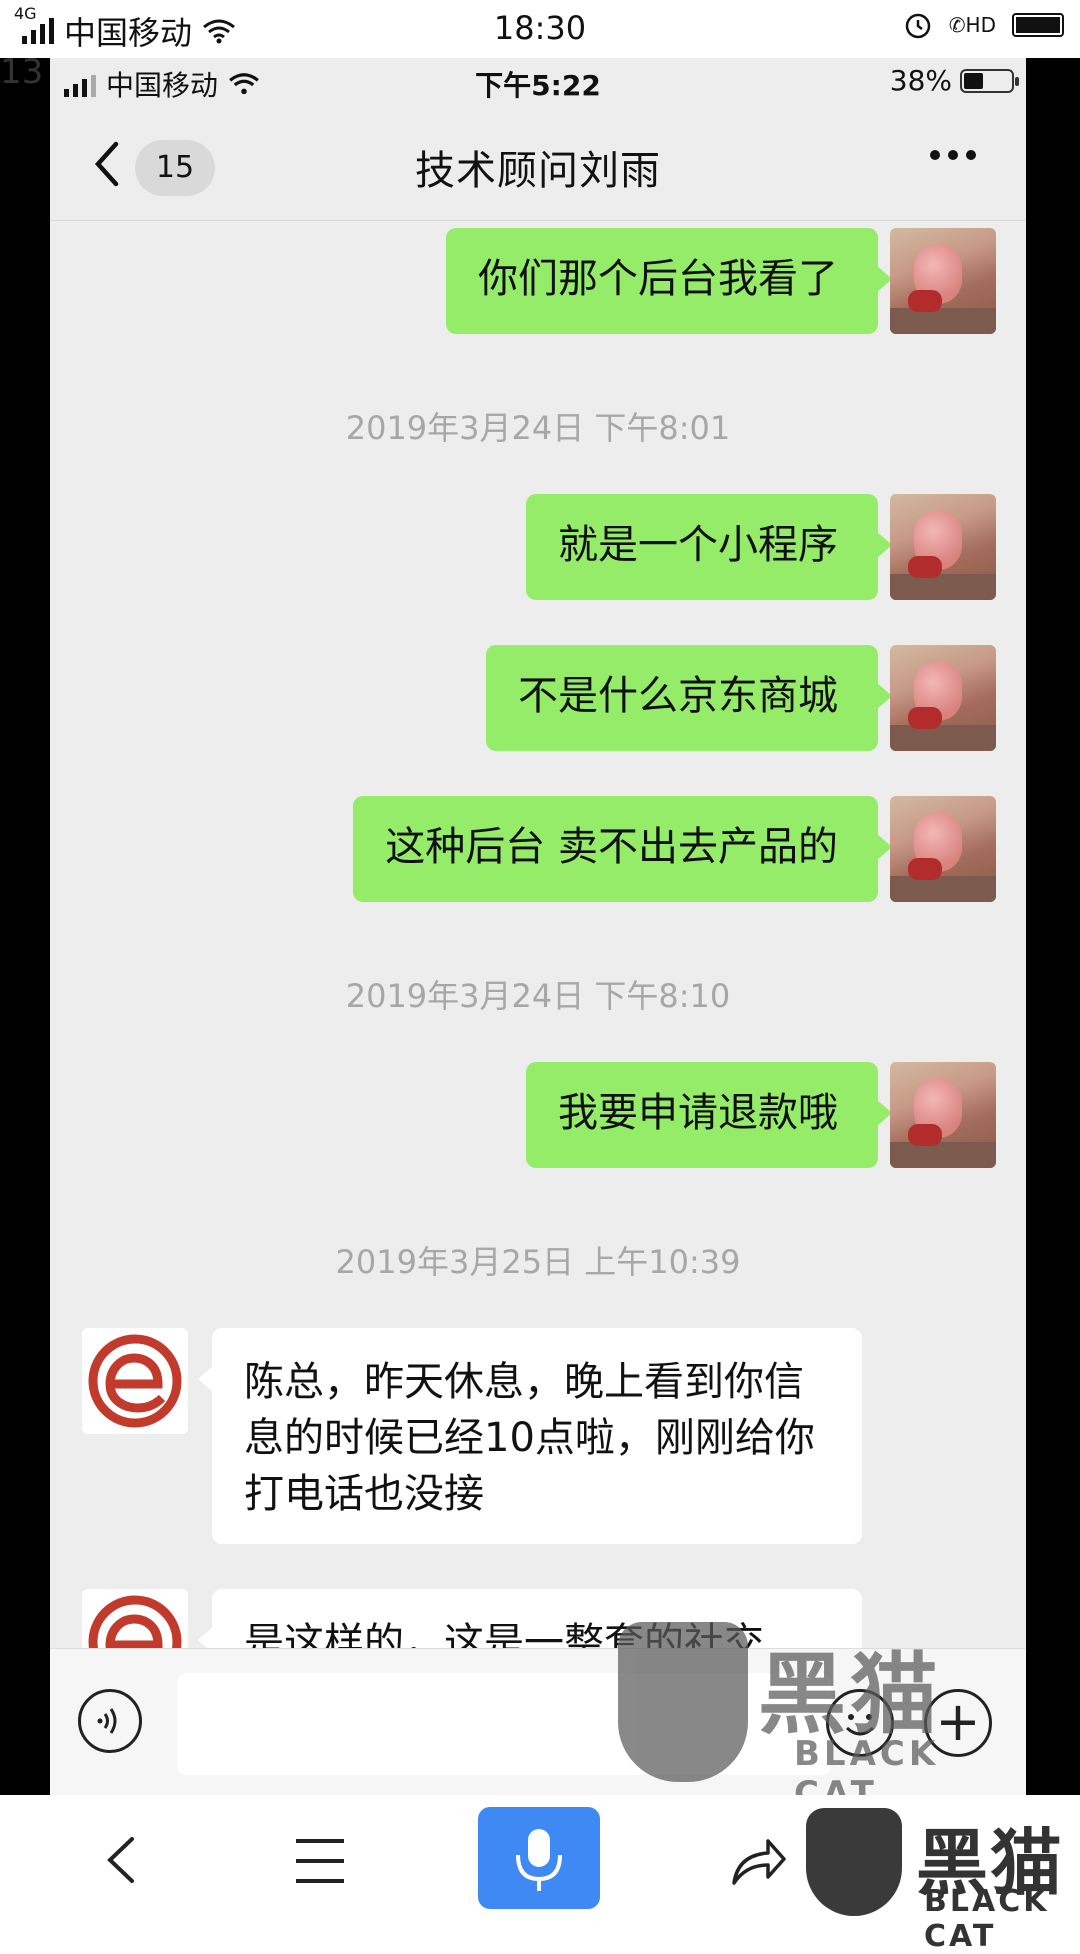 This screenshot has width=1080, height=1954. Describe the element at coordinates (539, 1858) in the screenshot. I see `microphone-icon` at that location.